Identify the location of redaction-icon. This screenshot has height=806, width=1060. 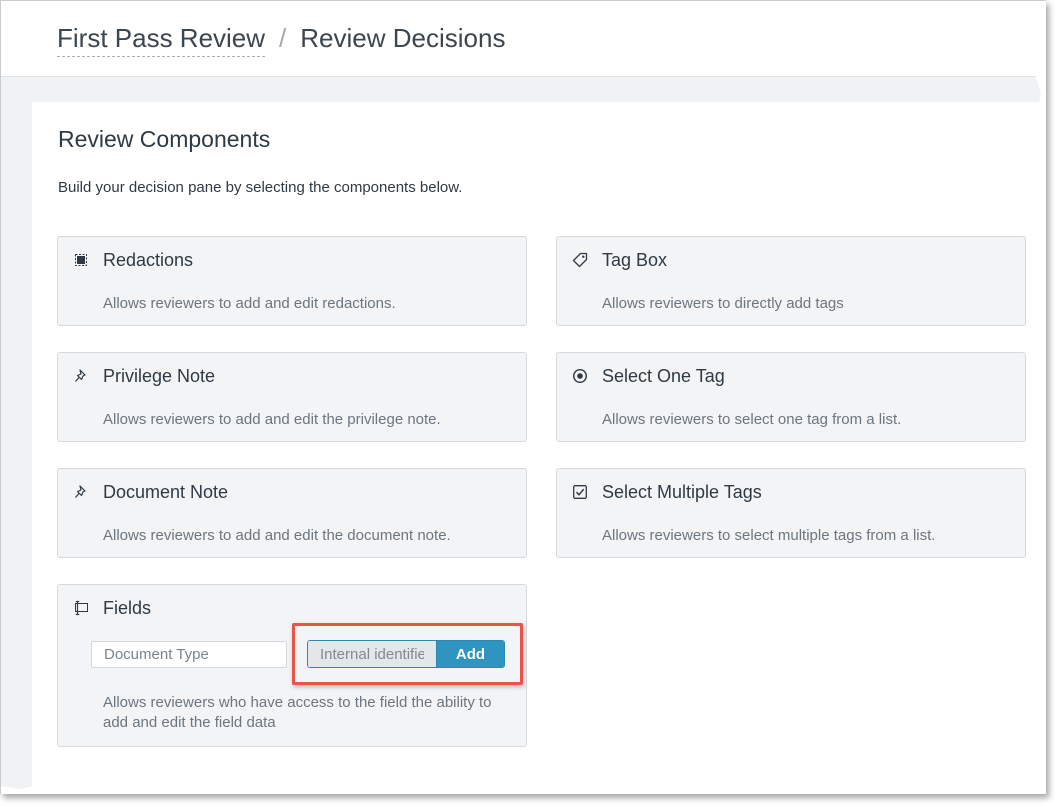
(81, 260).